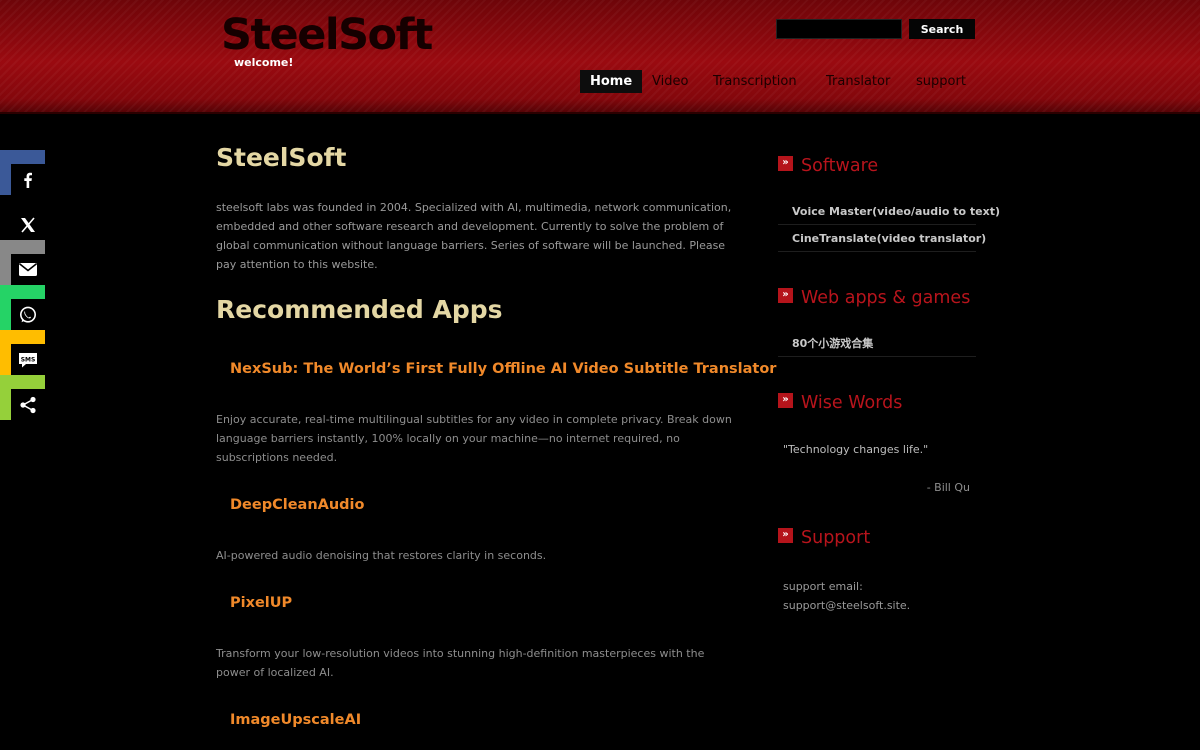  I want to click on share-x-button, so click(22, 217).